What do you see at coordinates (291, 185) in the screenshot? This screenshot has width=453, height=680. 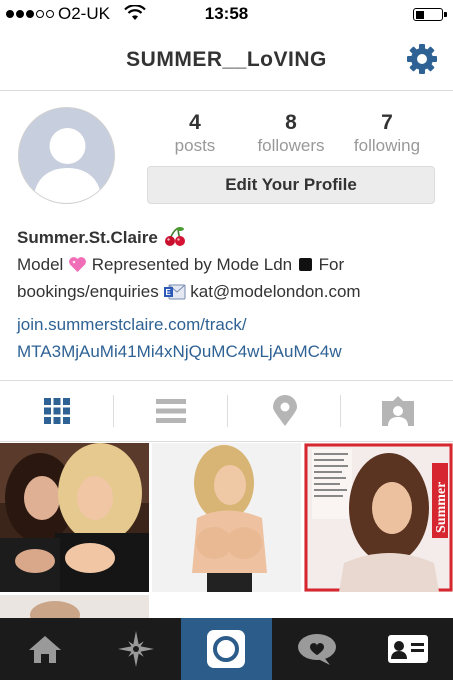 I see `edit-profile-button: Edit Your Profile` at bounding box center [291, 185].